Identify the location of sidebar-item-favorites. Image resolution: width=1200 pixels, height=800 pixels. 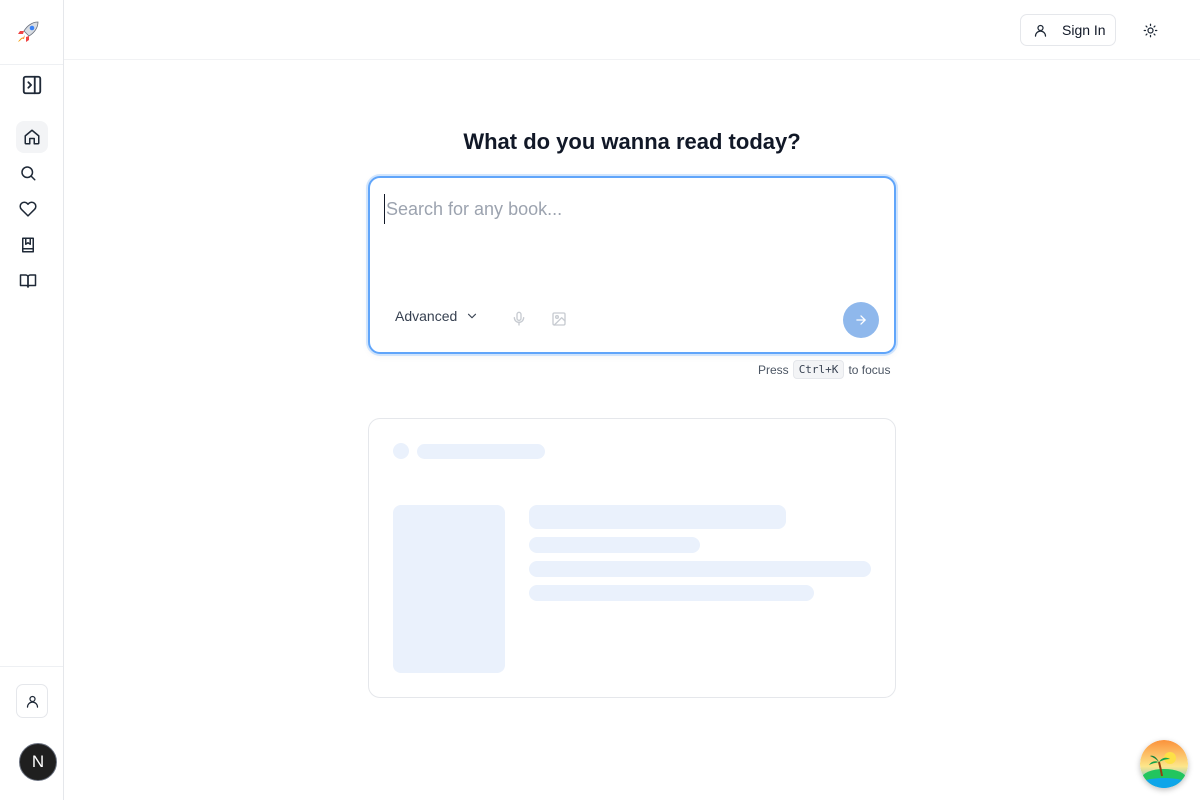
(28, 209).